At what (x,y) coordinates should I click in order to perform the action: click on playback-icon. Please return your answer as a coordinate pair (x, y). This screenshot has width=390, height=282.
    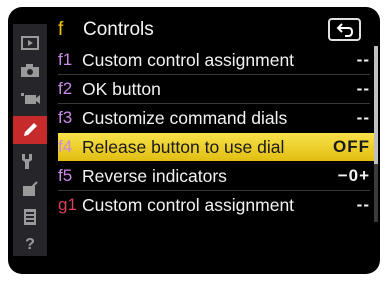
    Looking at the image, I should click on (30, 43).